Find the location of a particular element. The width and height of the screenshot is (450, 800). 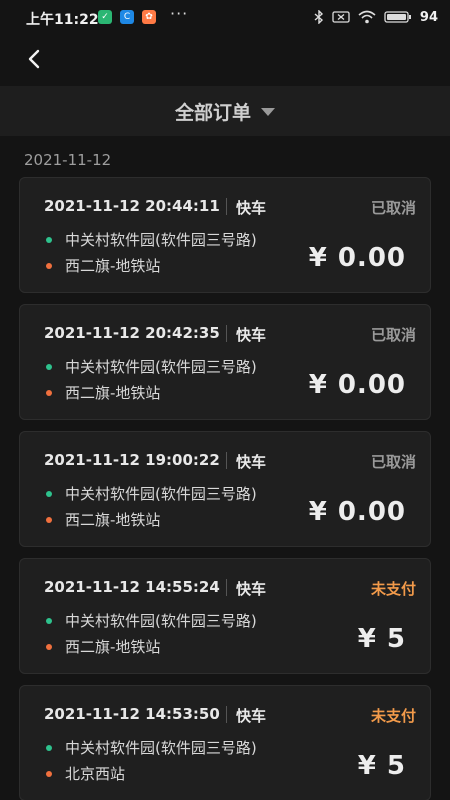

battery-icon is located at coordinates (397, 17).